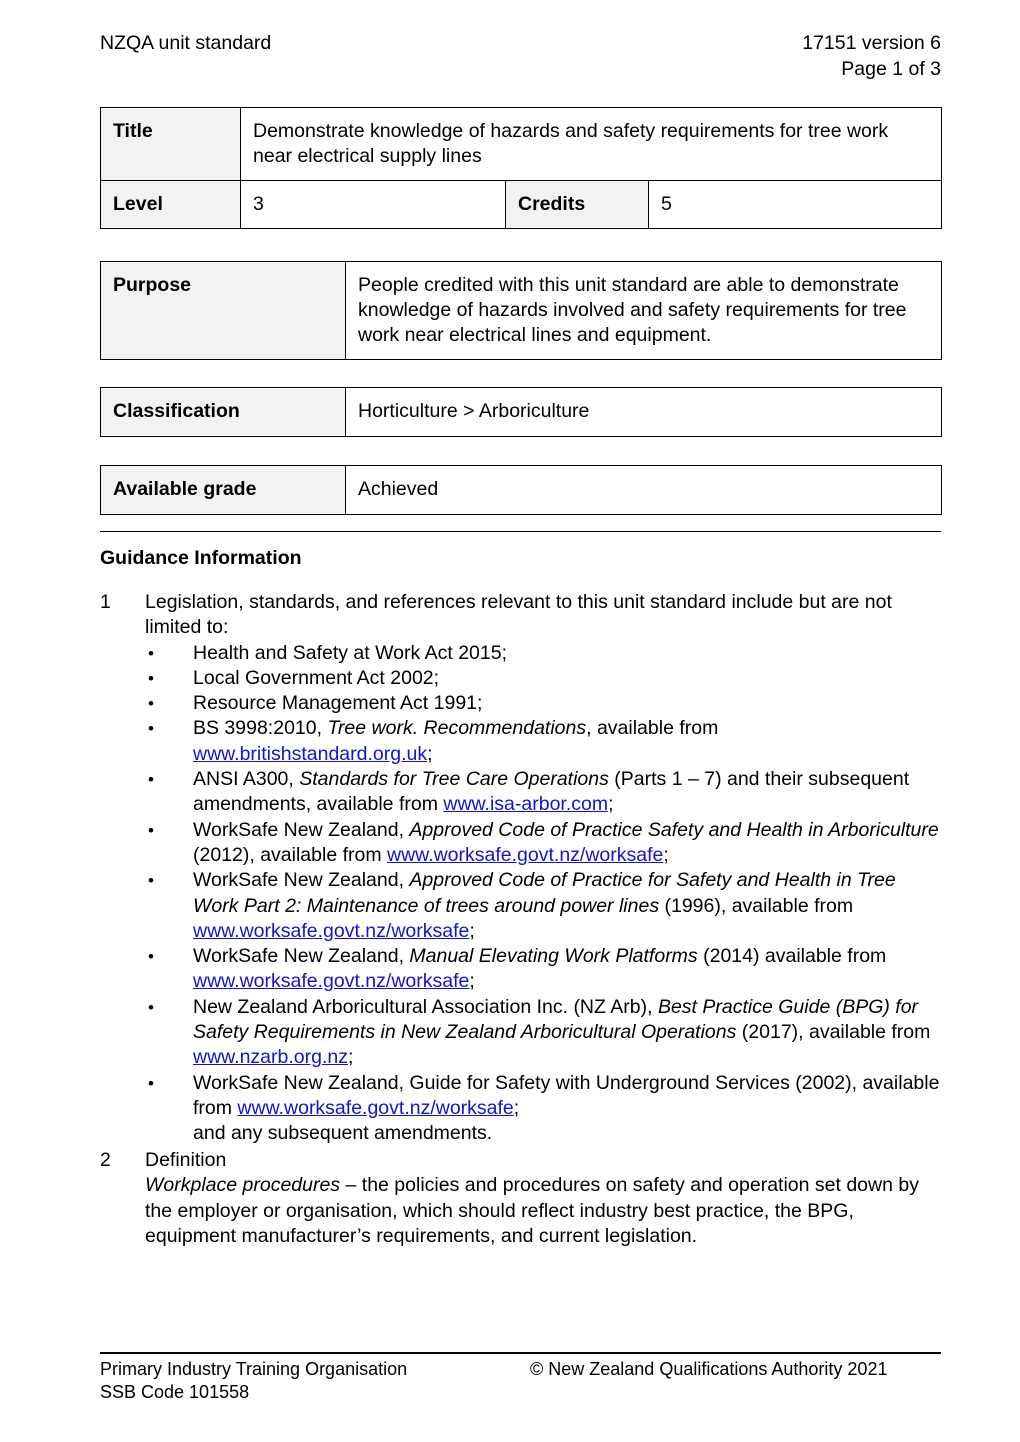  I want to click on available-grade-table: Available grade Achieved, so click(521, 490).